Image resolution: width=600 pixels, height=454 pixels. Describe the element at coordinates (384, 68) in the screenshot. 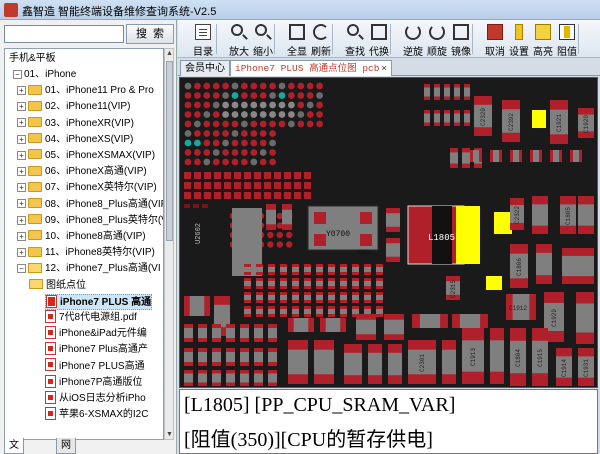

I see `close-tab-icon: ×` at that location.